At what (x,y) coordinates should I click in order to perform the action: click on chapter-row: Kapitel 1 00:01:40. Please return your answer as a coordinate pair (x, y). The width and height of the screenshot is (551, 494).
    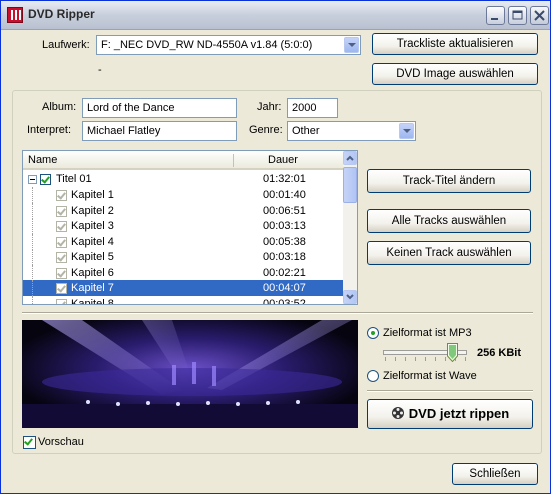
    Looking at the image, I should click on (183, 195).